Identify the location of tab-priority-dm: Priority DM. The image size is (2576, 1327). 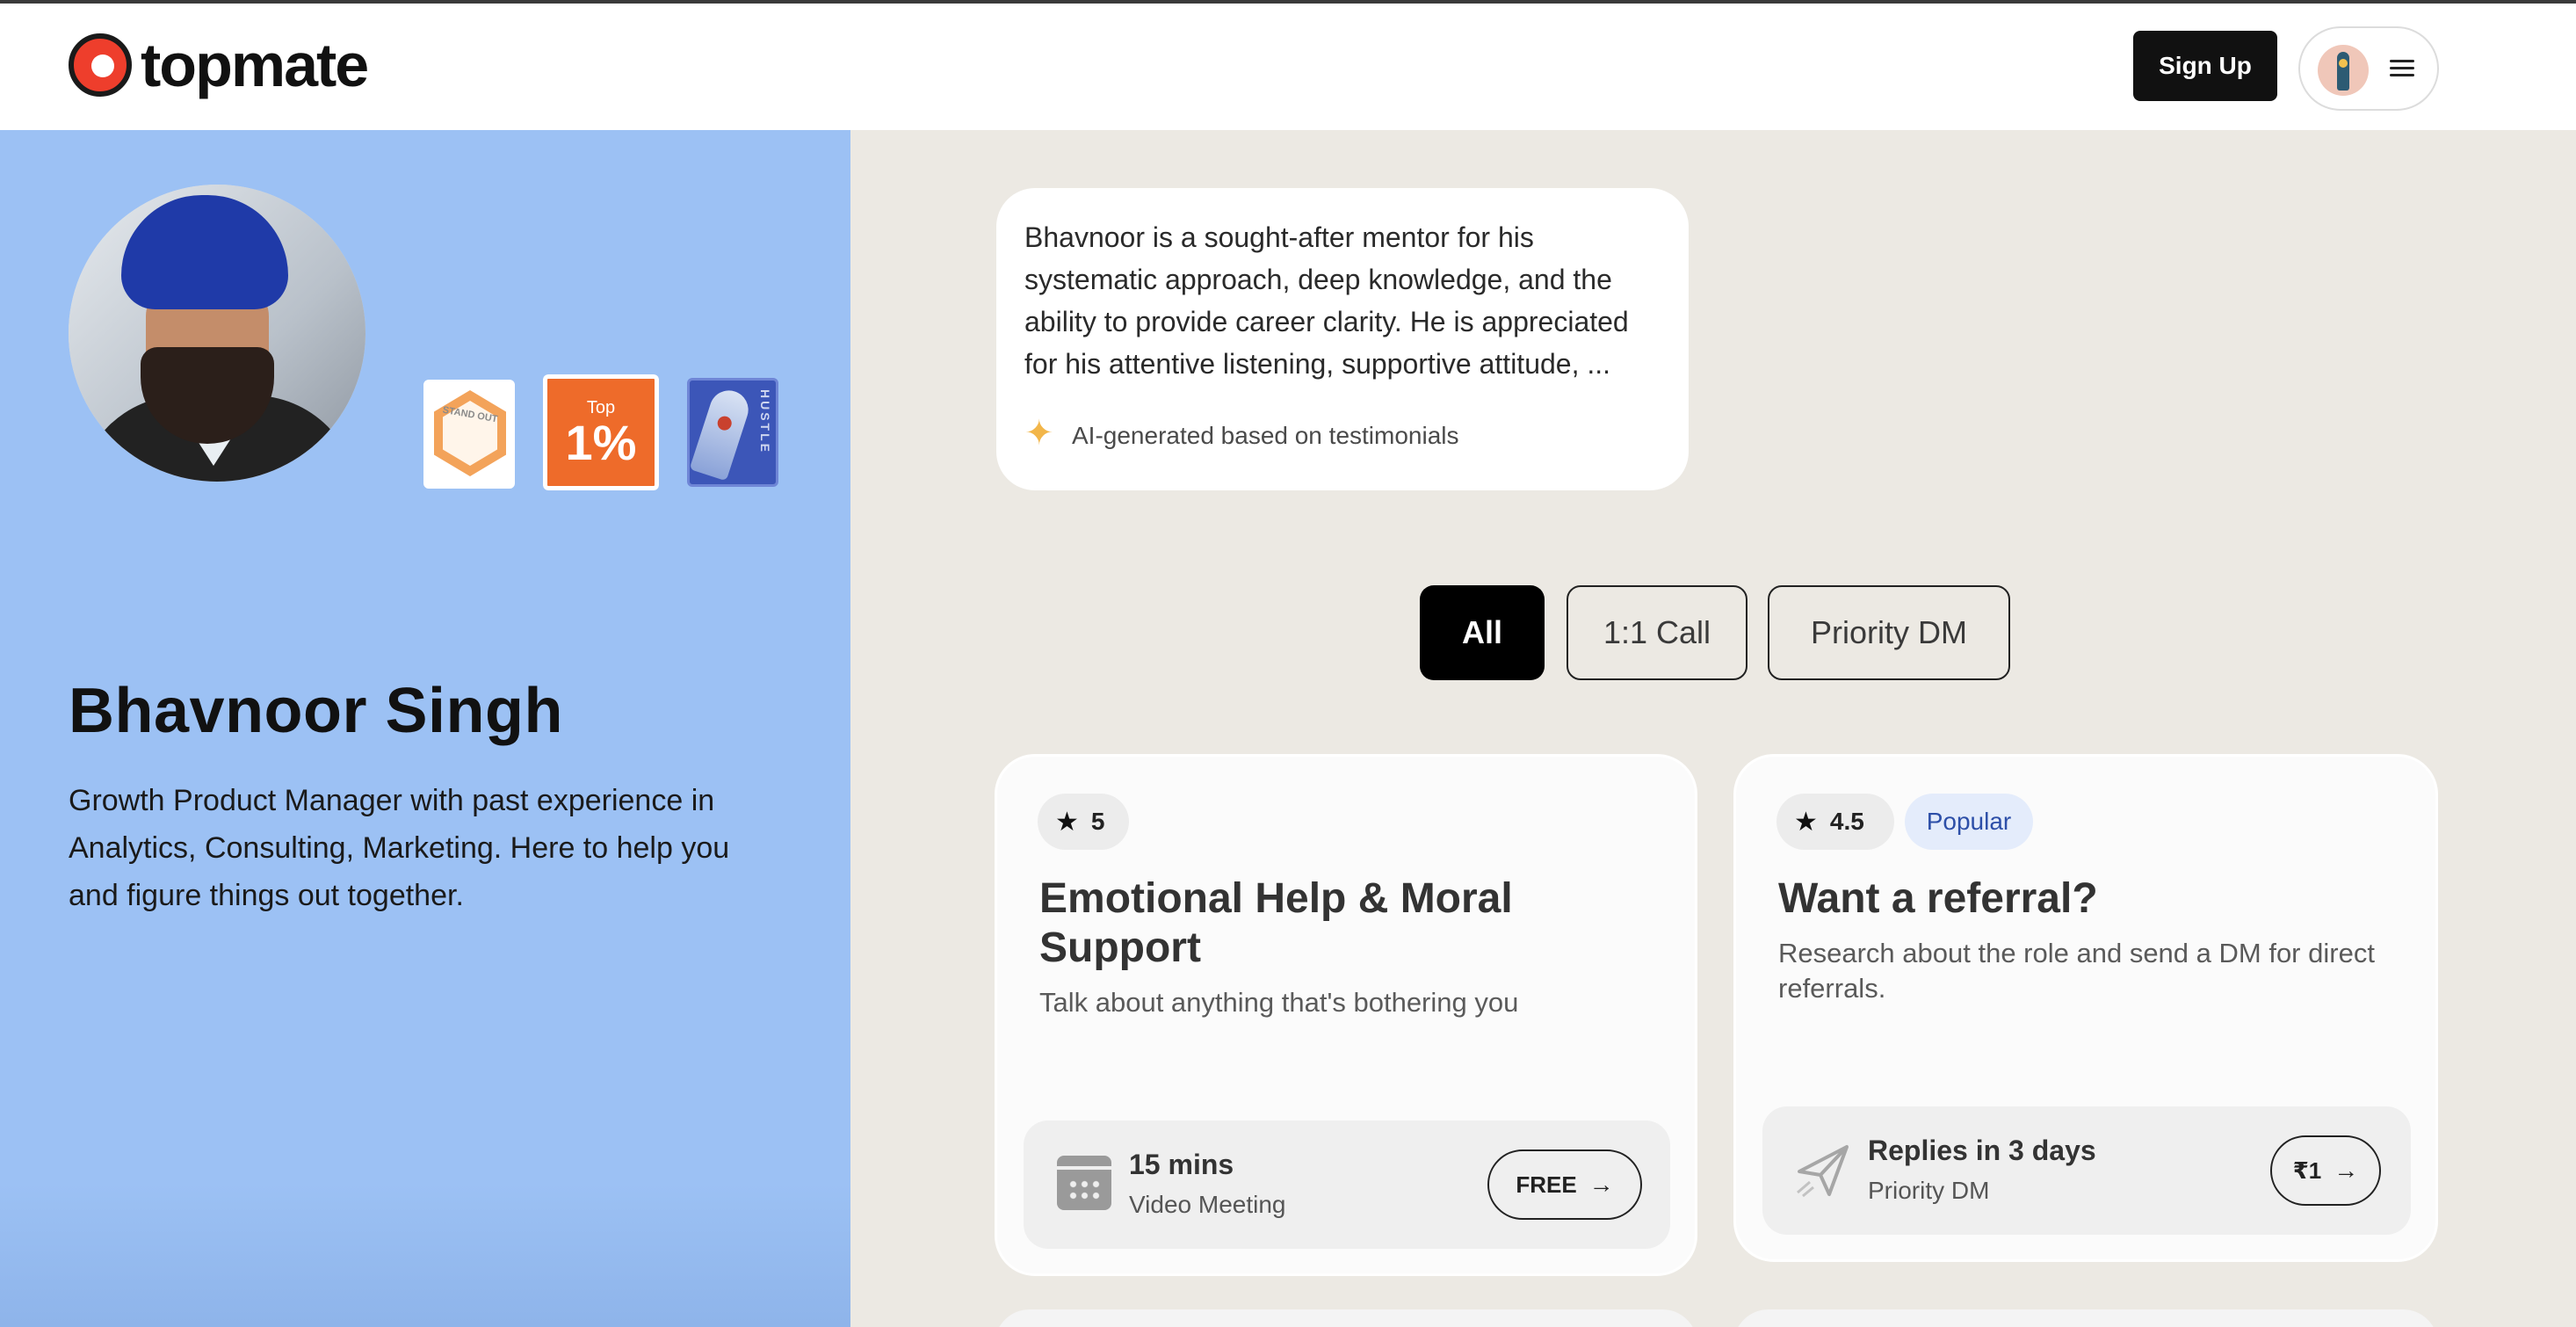
(1889, 632).